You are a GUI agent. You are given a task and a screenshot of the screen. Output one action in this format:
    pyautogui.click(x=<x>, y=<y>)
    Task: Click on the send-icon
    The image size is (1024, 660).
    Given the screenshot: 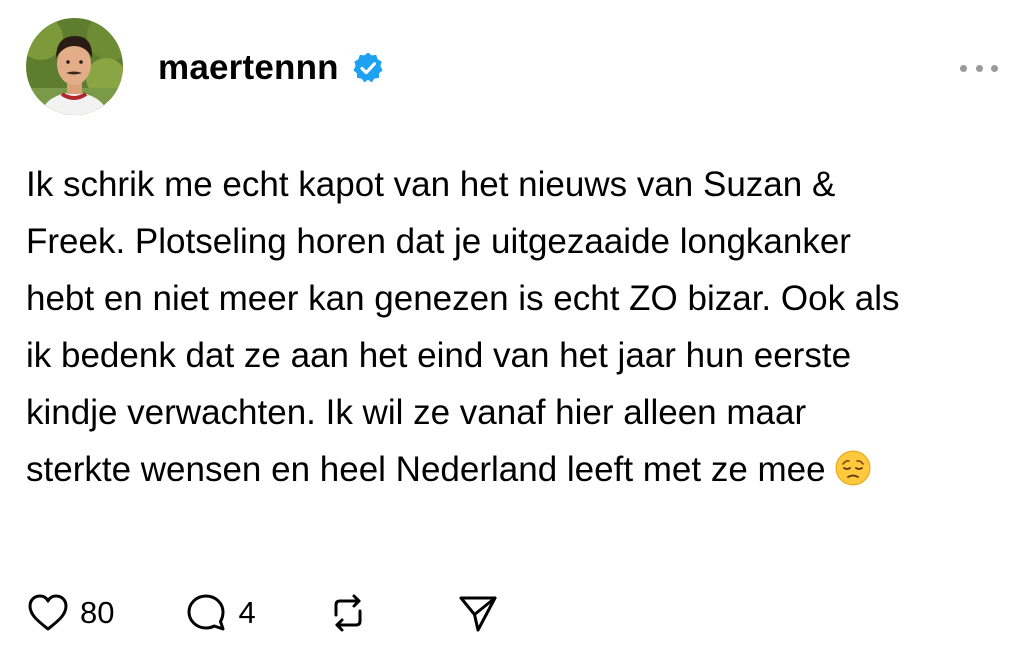 What is the action you would take?
    pyautogui.click(x=478, y=614)
    